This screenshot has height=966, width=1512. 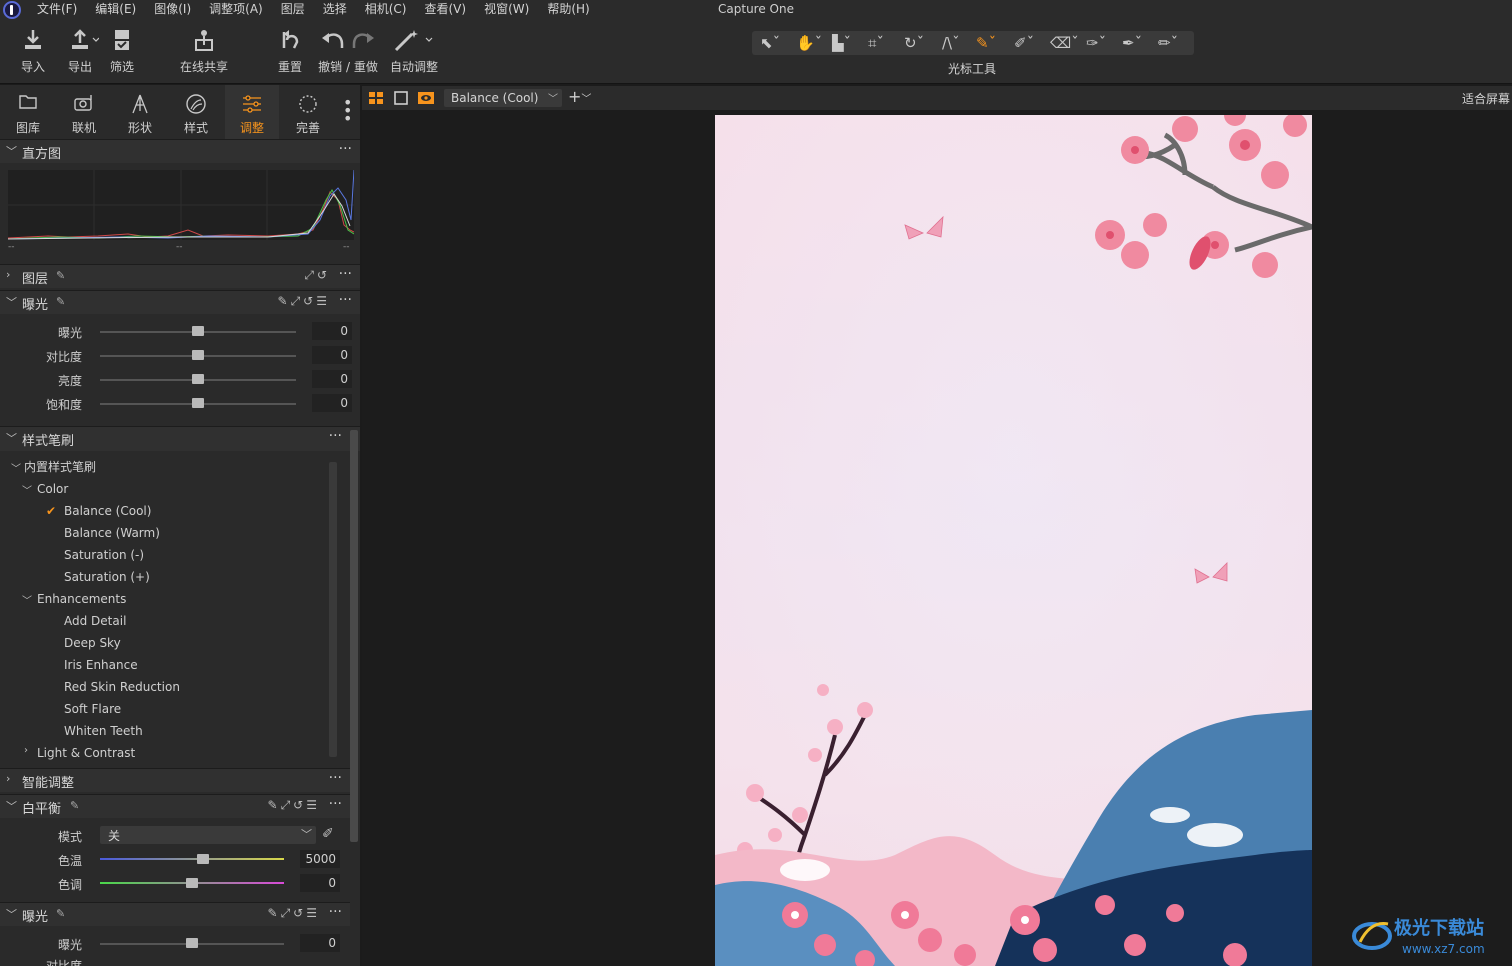 What do you see at coordinates (914, 43) in the screenshot?
I see `rotate-icon: ↻ˇ` at bounding box center [914, 43].